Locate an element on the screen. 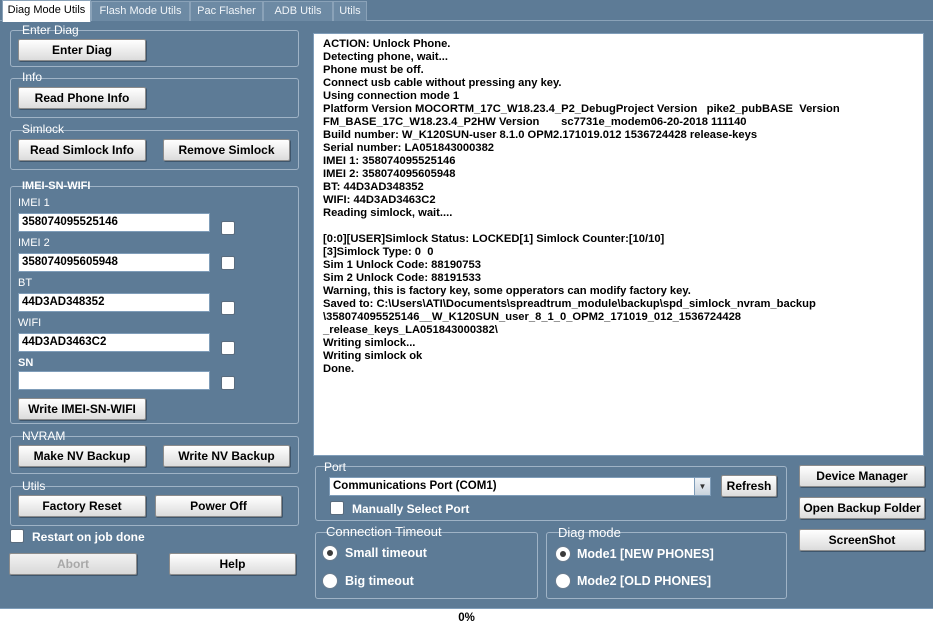 This screenshot has height=626, width=933. imei1-field: 358074095525146 is located at coordinates (114, 222).